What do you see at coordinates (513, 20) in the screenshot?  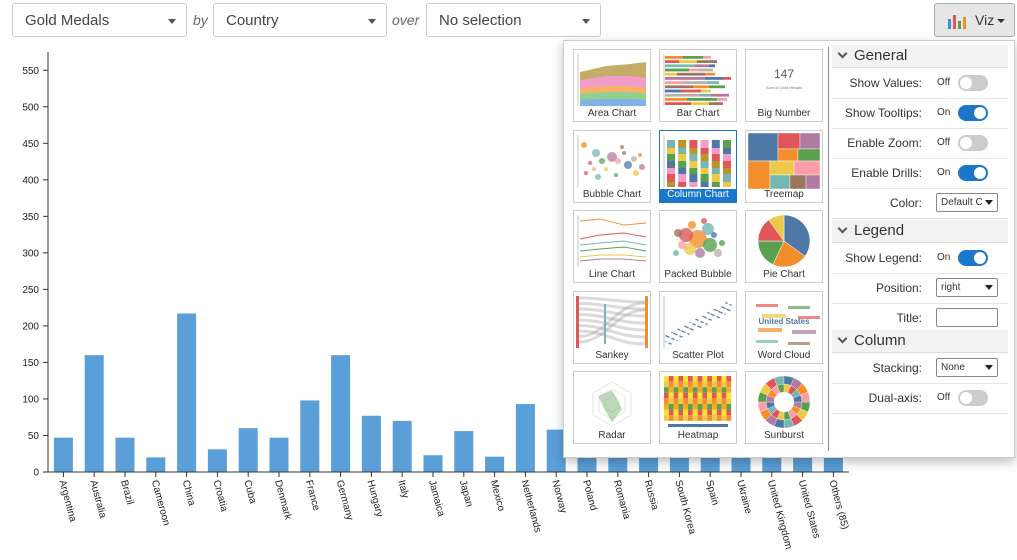 I see `over-select: No selection` at bounding box center [513, 20].